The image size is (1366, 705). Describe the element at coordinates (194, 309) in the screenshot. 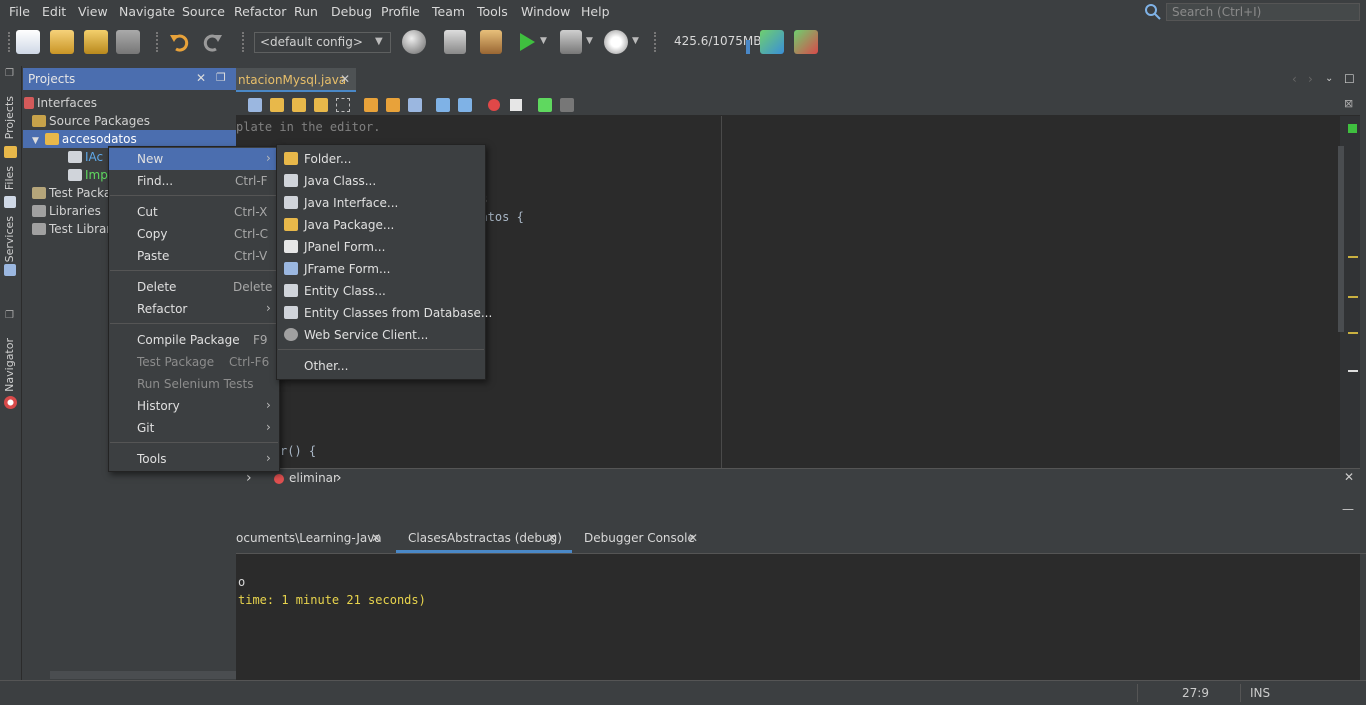

I see `menu-item-refactor: Refactor ›` at that location.